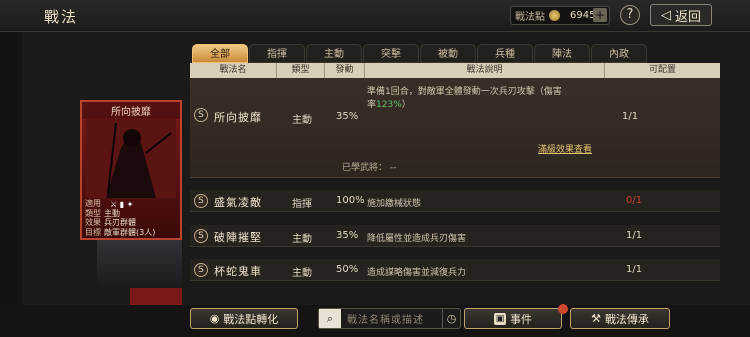 This screenshot has width=750, height=337. I want to click on card-name: 所向披靡, so click(131, 110).